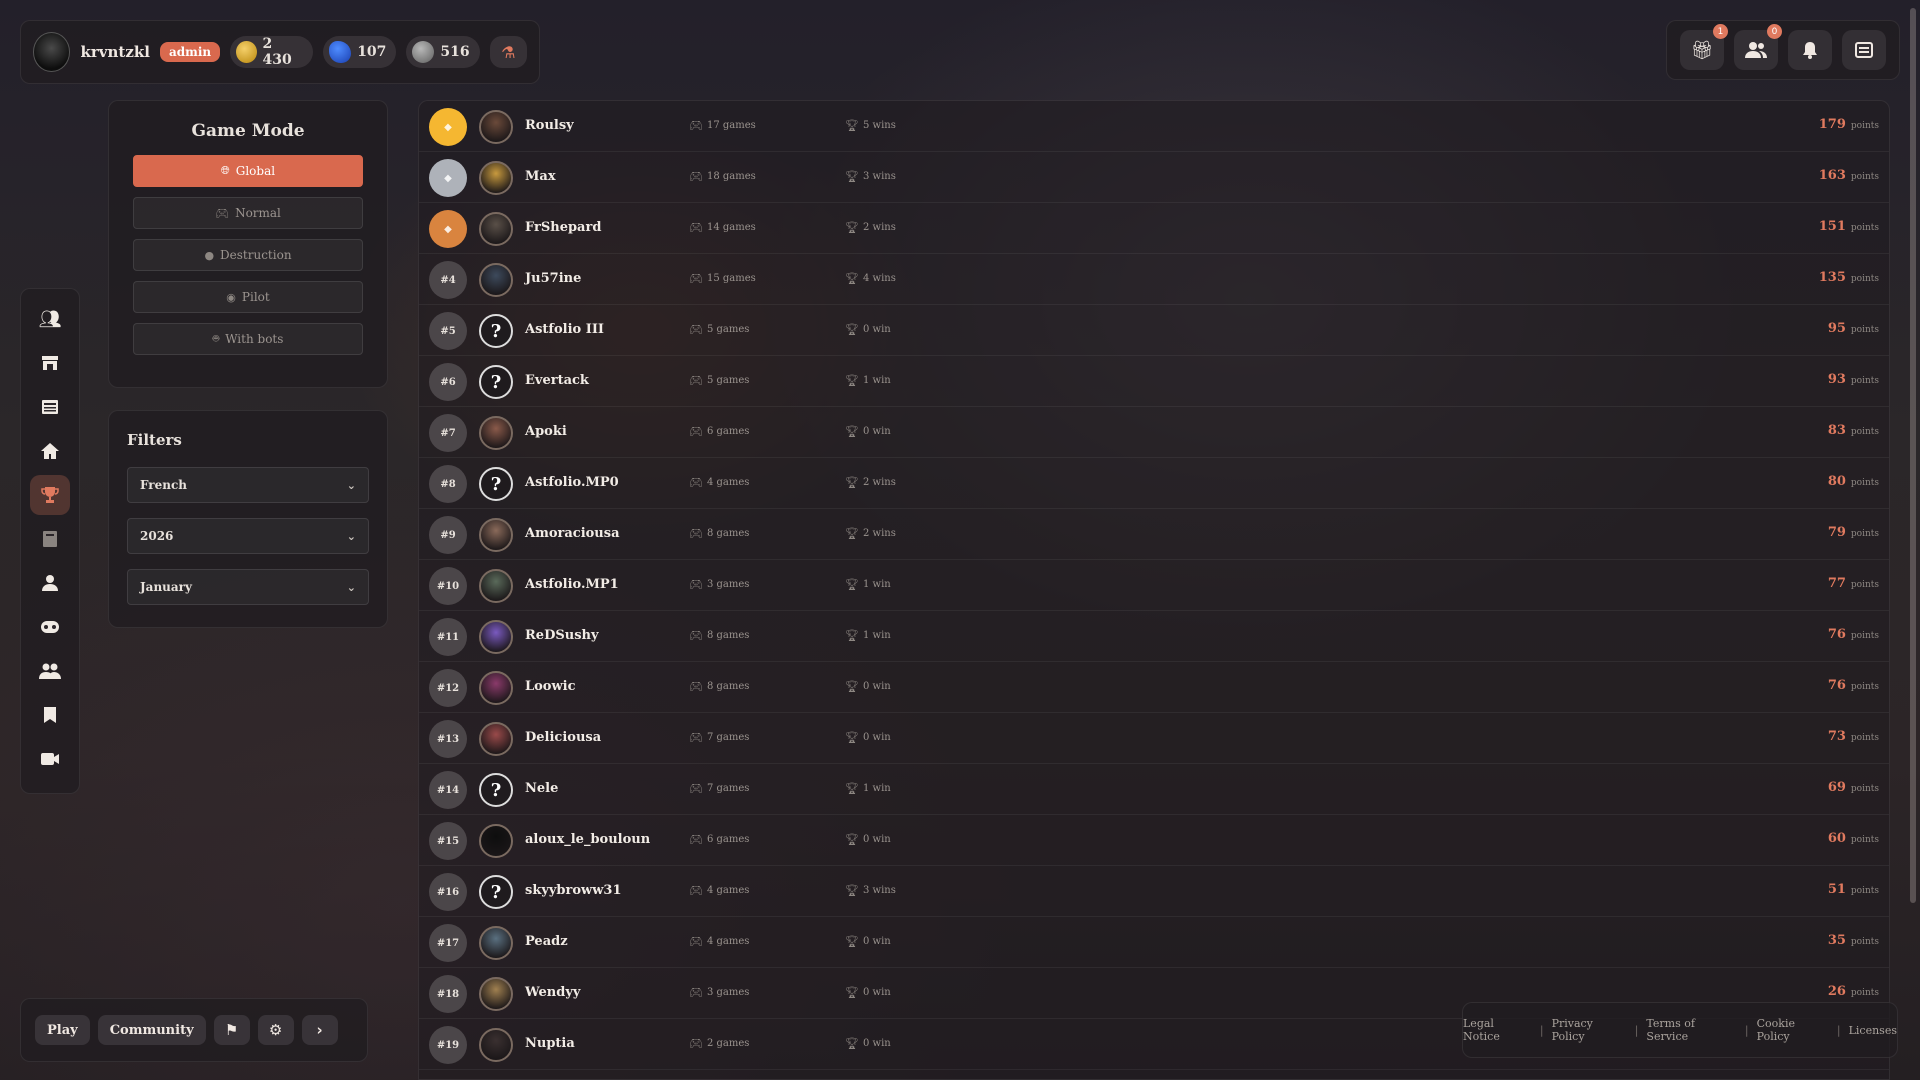  Describe the element at coordinates (248, 171) in the screenshot. I see `mode-global-button: 🌐︎ Global` at that location.